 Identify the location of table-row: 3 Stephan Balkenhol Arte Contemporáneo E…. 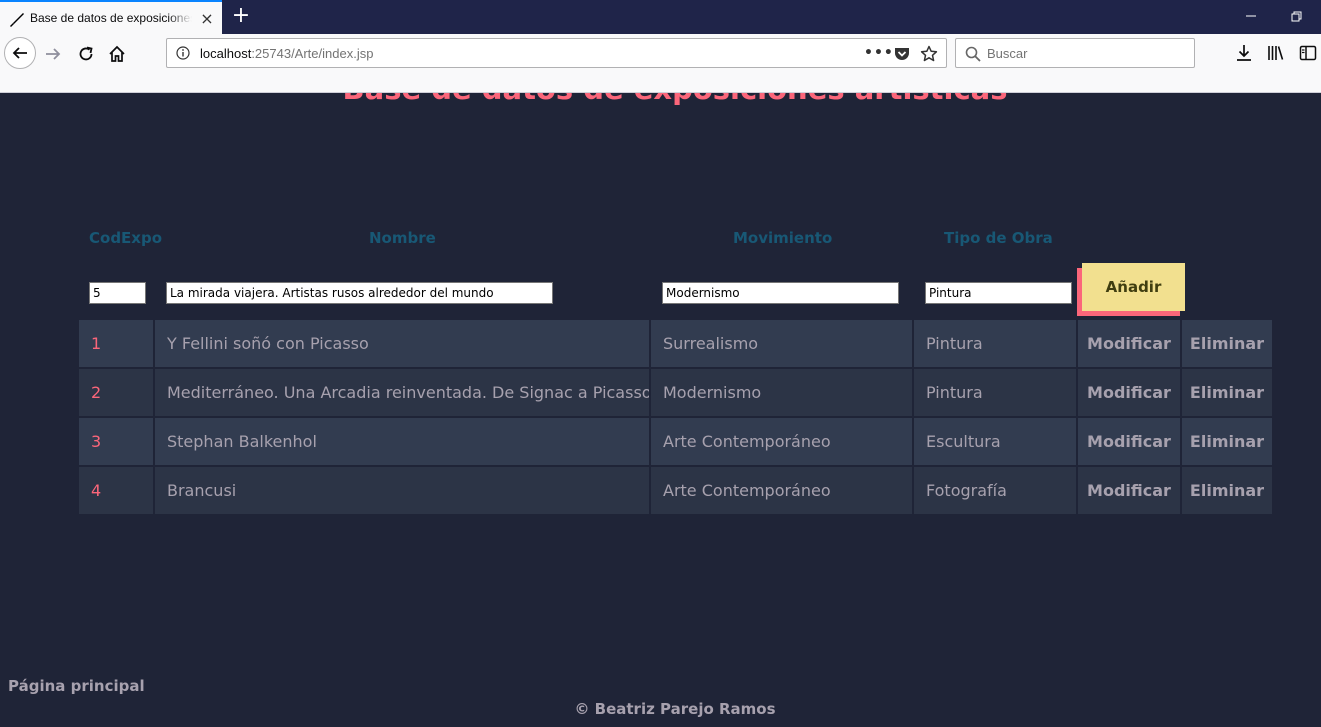
(675, 441).